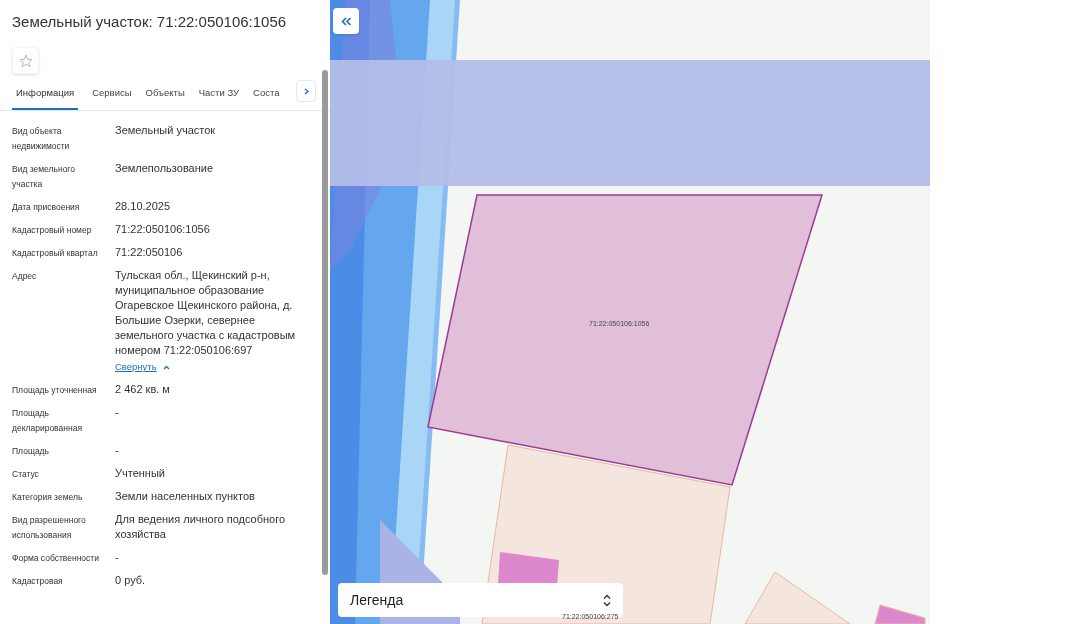  Describe the element at coordinates (55, 254) in the screenshot. I see `field-label: Кадастровый квартал` at that location.